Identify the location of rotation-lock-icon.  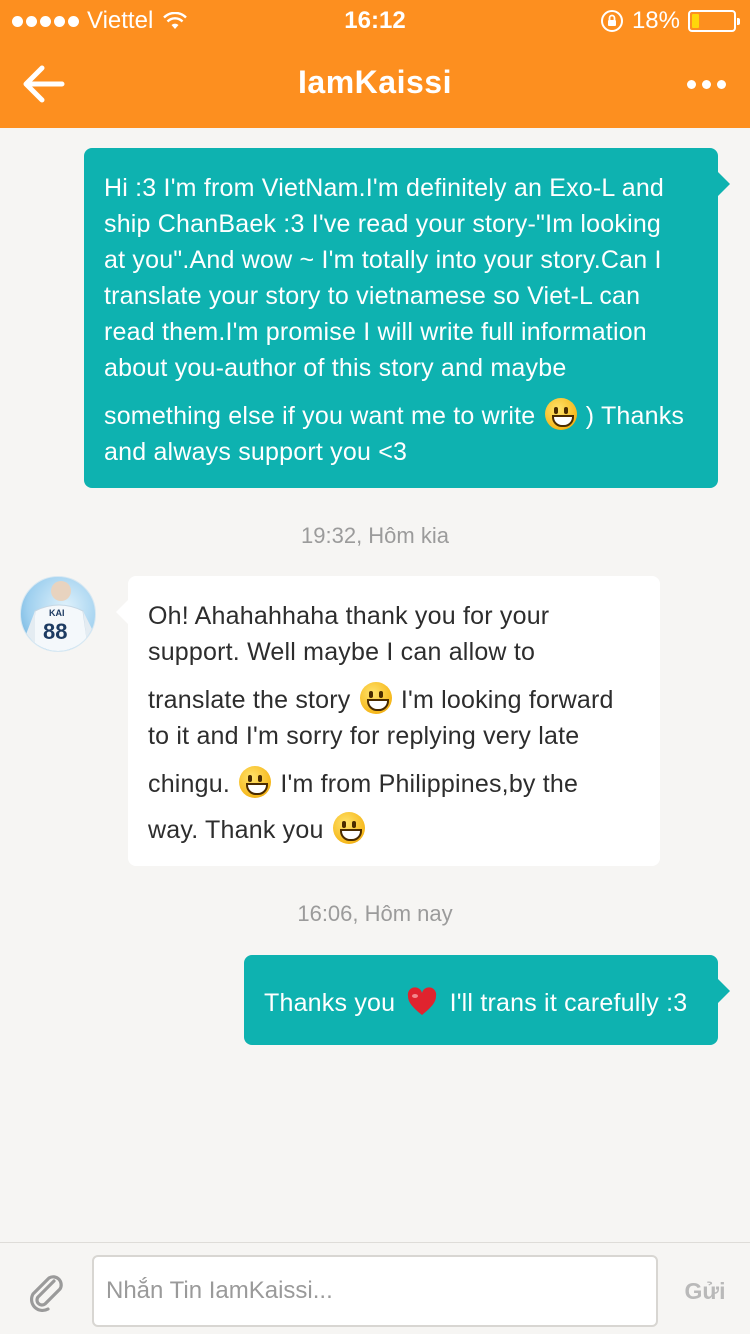
(611, 21).